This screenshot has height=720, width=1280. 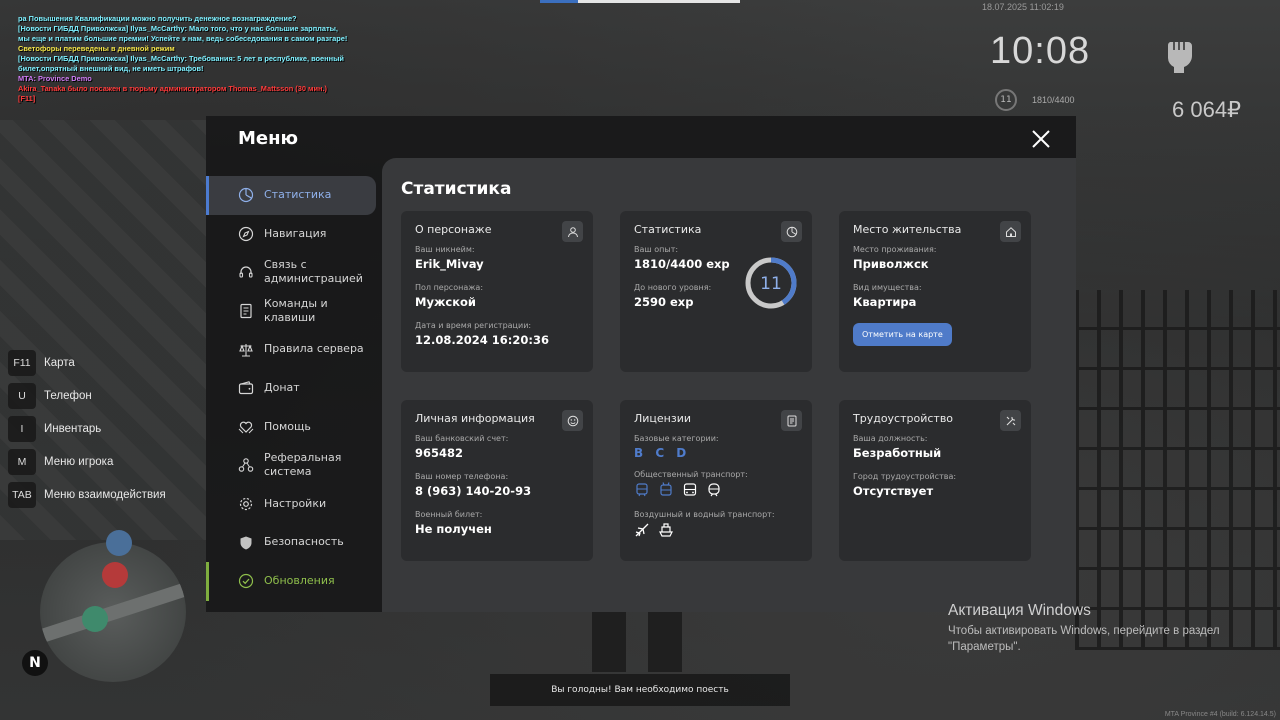 What do you see at coordinates (246, 581) in the screenshot?
I see `check-circle-icon` at bounding box center [246, 581].